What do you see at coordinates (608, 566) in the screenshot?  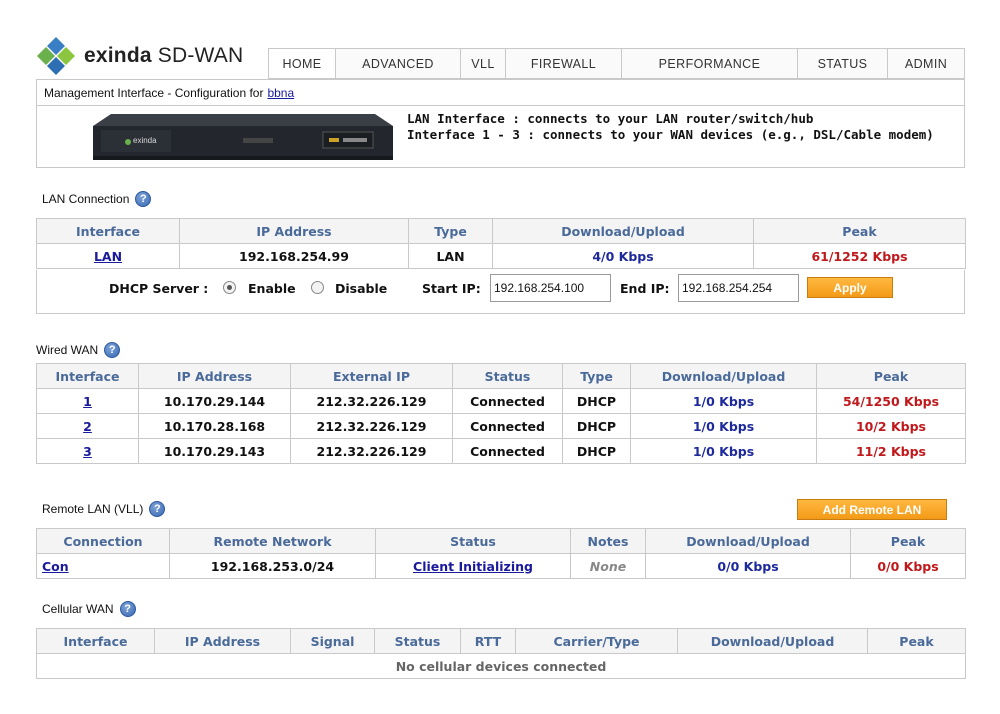 I see `remote-notes: None` at bounding box center [608, 566].